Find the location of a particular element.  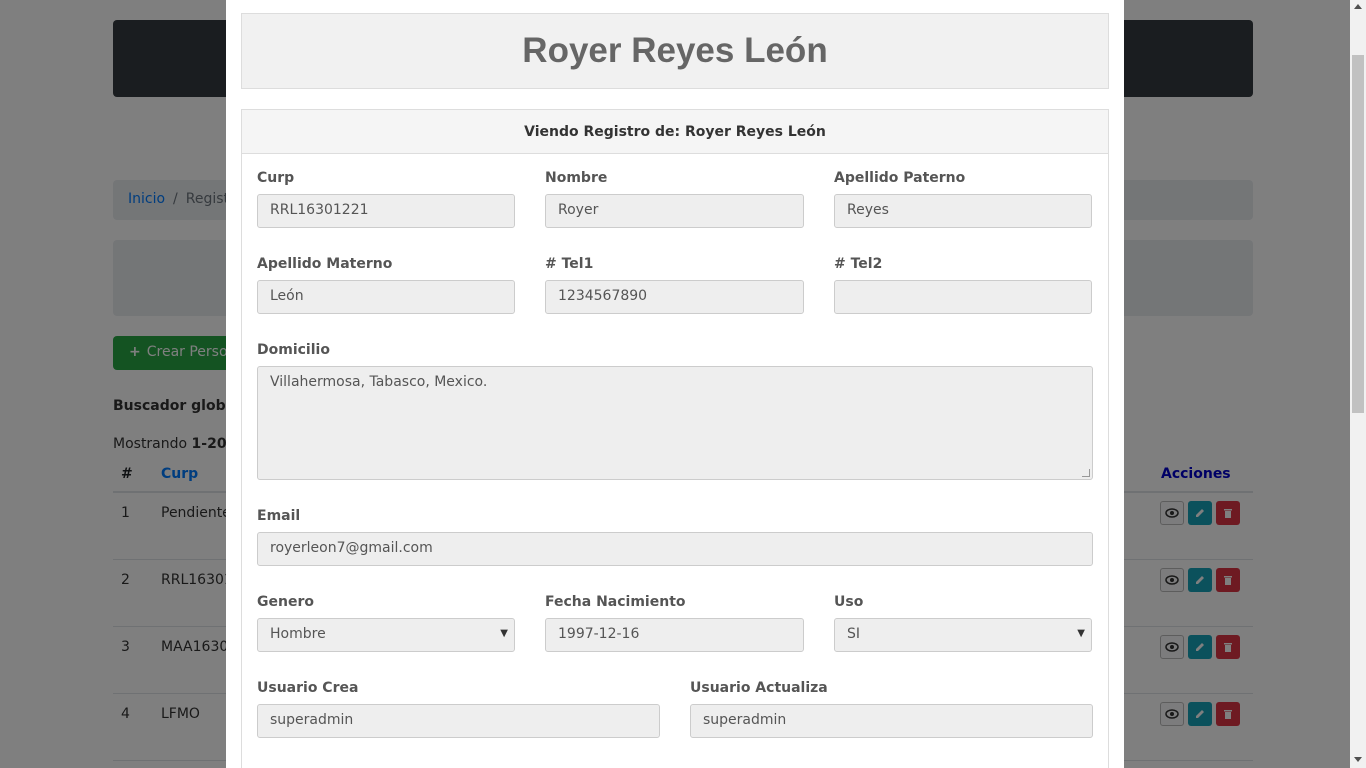

nombre-field: Nombre Royer is located at coordinates (674, 199).